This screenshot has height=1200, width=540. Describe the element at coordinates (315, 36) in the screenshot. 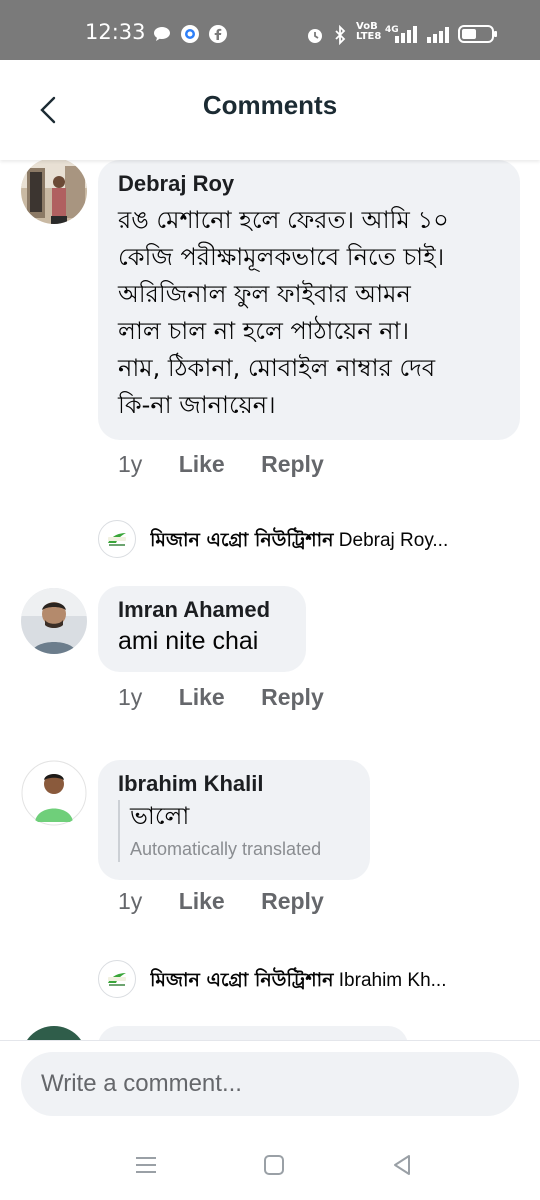

I see `alarm-icon` at that location.